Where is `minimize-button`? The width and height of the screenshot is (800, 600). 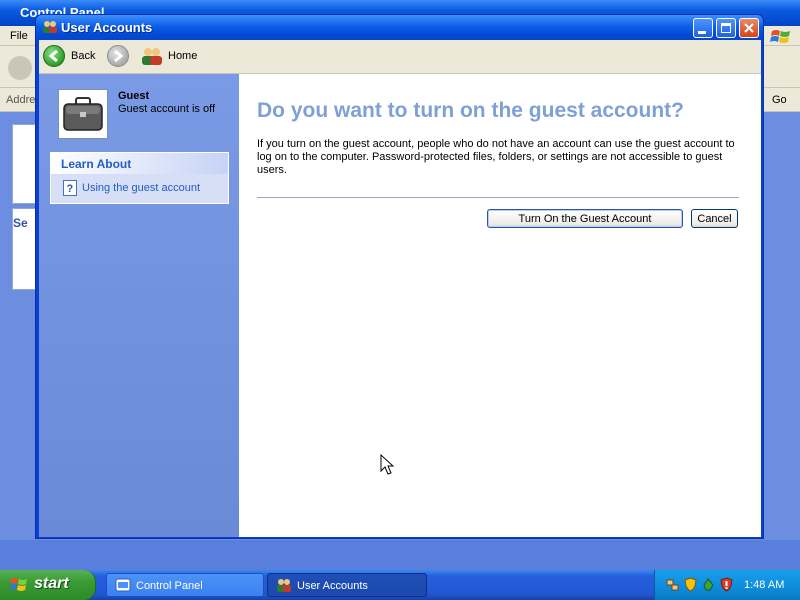
minimize-button is located at coordinates (703, 28).